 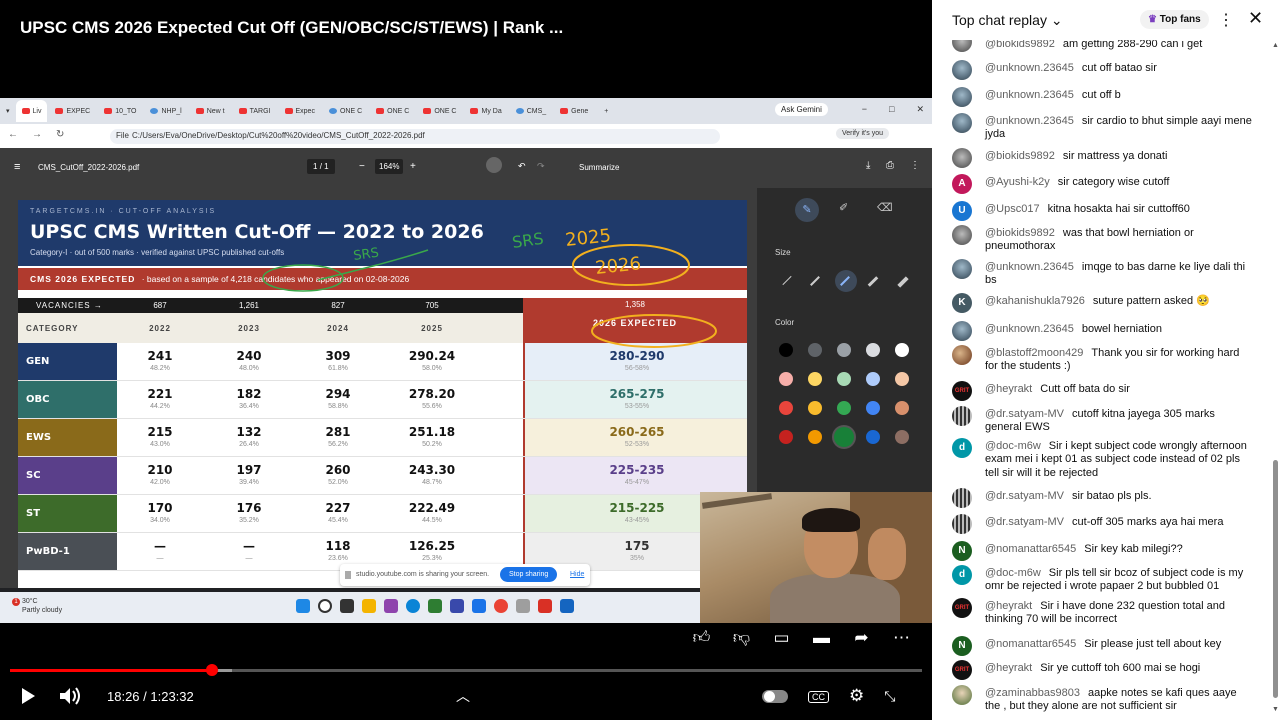 What do you see at coordinates (300, 111) in the screenshot?
I see `browser-tab: Expec` at bounding box center [300, 111].